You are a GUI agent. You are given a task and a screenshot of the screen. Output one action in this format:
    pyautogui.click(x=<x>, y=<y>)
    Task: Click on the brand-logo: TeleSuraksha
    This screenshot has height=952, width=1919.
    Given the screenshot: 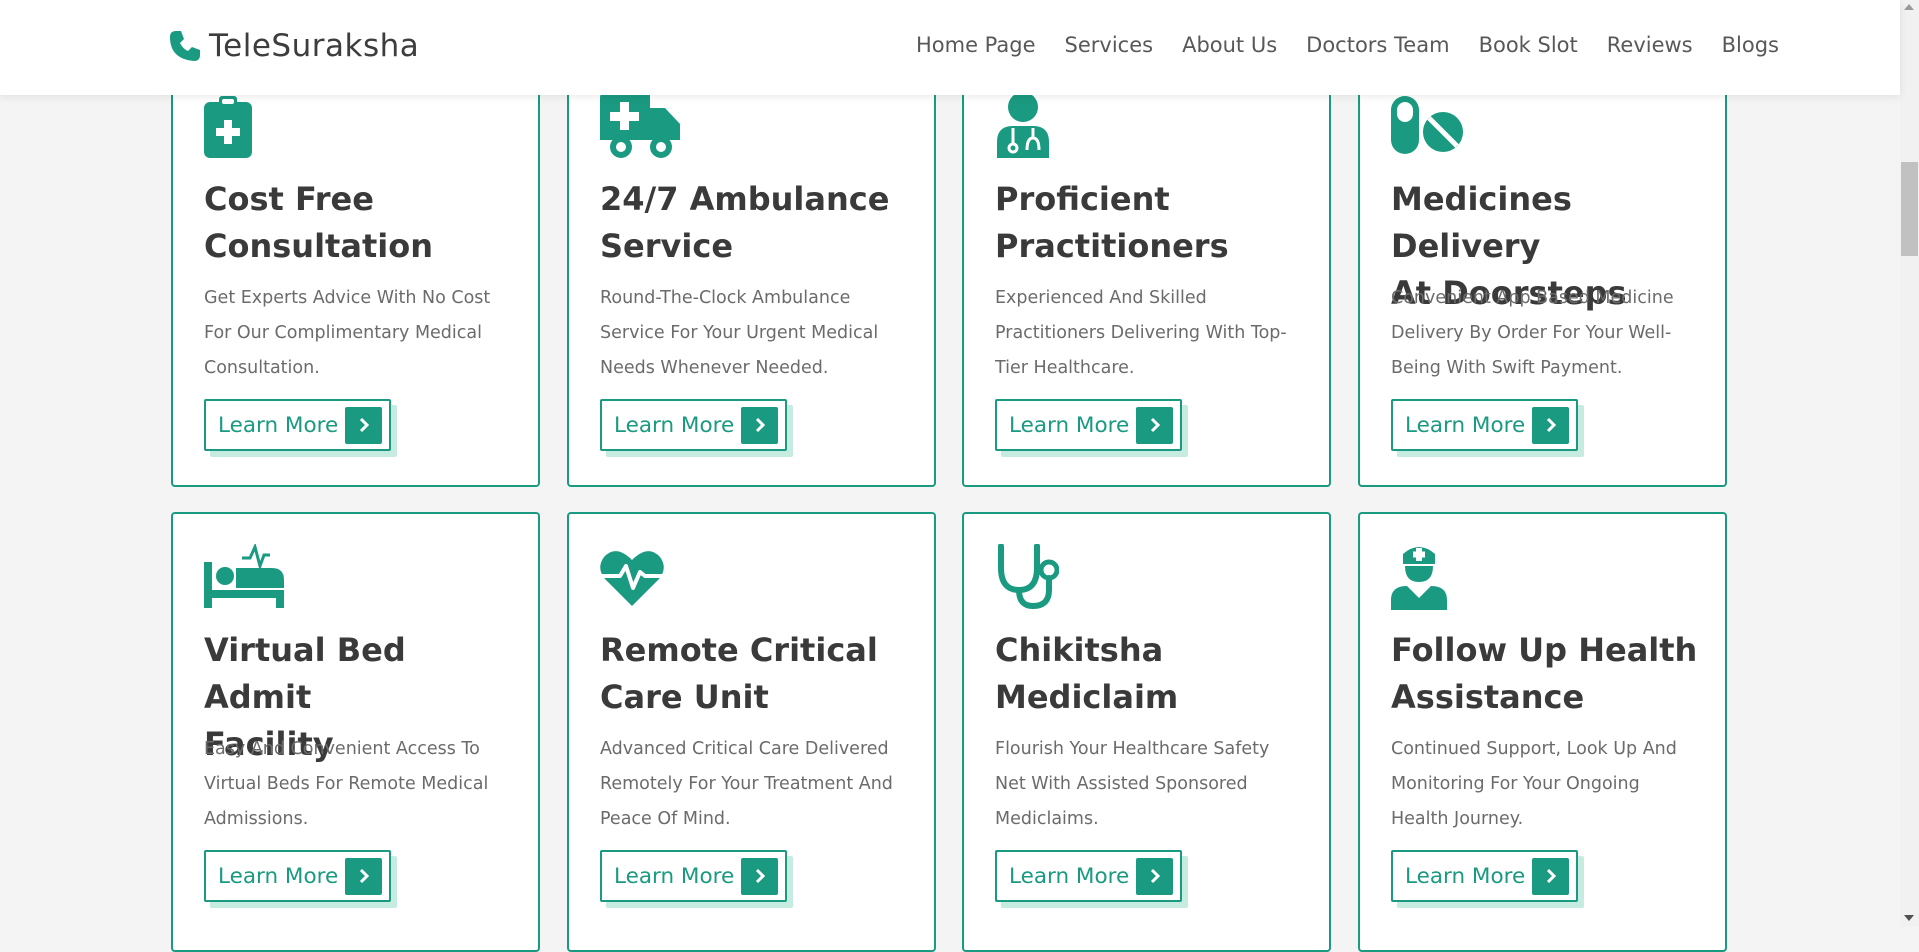 What is the action you would take?
    pyautogui.click(x=294, y=46)
    